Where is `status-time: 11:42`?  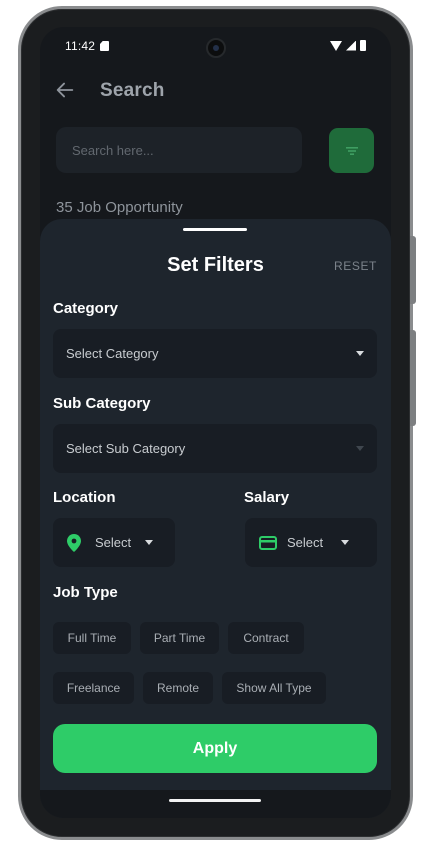
status-time: 11:42 is located at coordinates (80, 46).